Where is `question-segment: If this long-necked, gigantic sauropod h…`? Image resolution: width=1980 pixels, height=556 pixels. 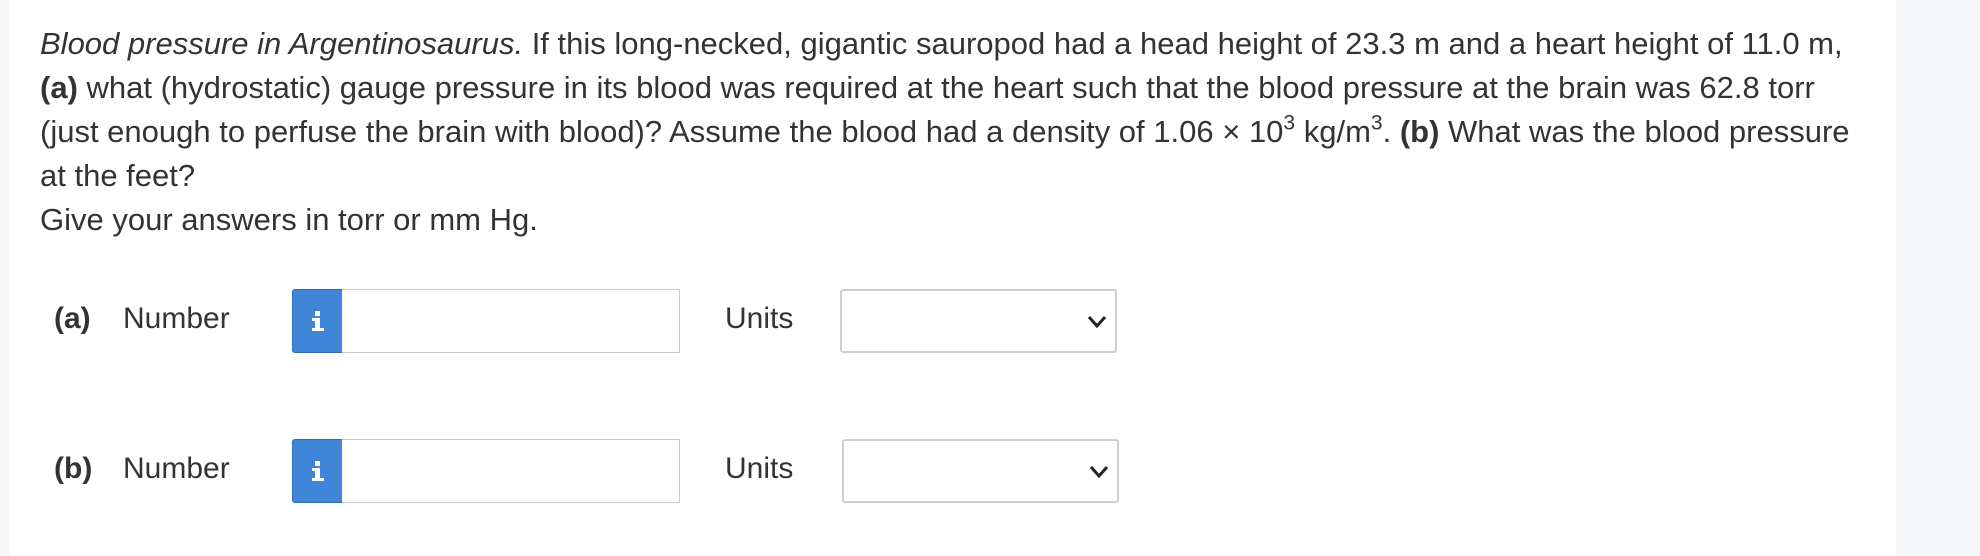
question-segment: If this long-necked, gigantic sauropod h… is located at coordinates (1183, 43).